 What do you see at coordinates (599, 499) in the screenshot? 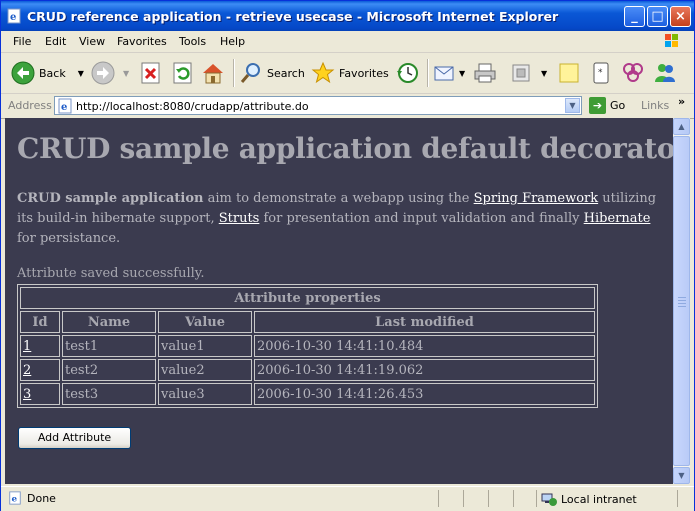
I see `zone-label: Local intranet` at bounding box center [599, 499].